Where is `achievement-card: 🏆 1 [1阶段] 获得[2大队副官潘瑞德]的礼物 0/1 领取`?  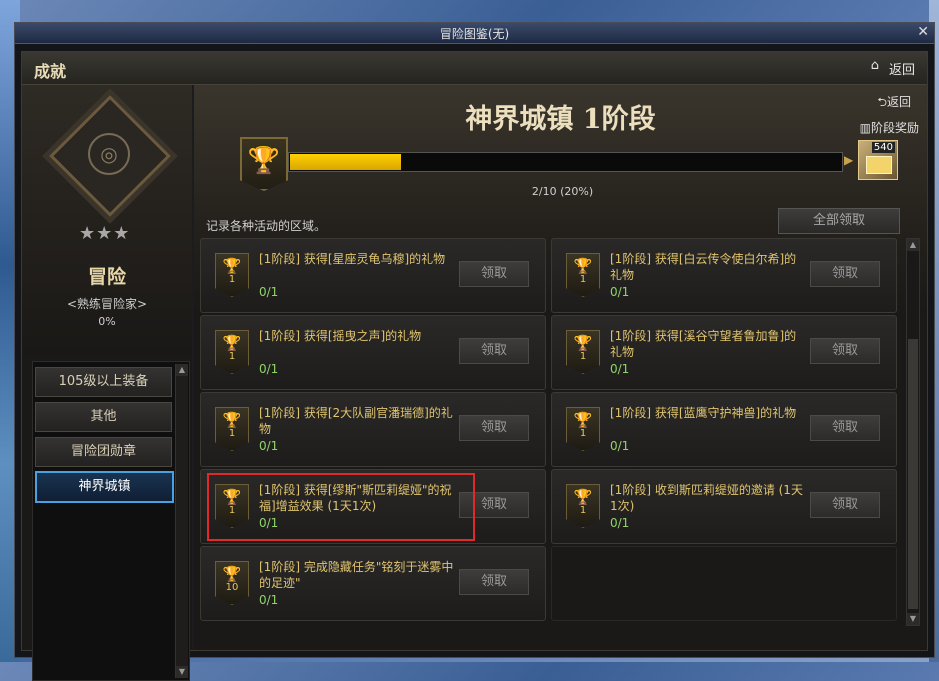
achievement-card: 🏆 1 [1阶段] 获得[2大队副官潘瑞德]的礼物 0/1 领取 is located at coordinates (373, 429).